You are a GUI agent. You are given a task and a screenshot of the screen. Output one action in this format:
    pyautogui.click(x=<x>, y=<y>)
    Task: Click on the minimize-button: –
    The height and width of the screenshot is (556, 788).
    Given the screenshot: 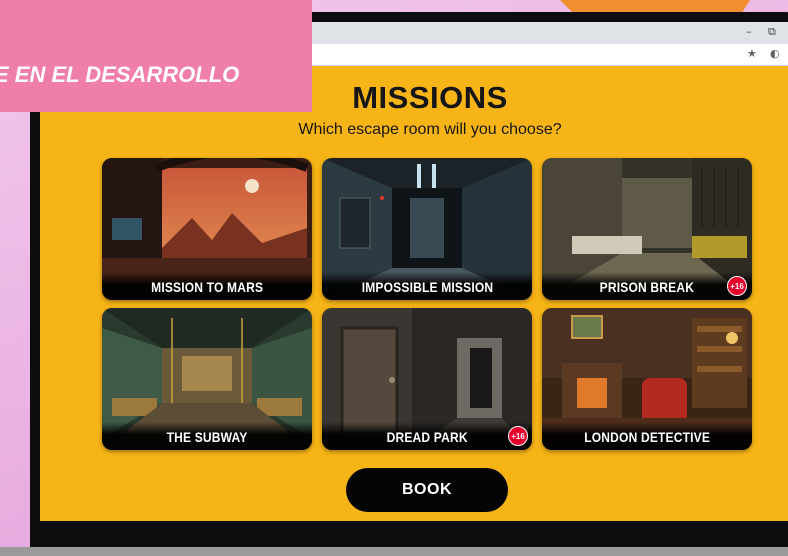 What is the action you would take?
    pyautogui.click(x=749, y=31)
    